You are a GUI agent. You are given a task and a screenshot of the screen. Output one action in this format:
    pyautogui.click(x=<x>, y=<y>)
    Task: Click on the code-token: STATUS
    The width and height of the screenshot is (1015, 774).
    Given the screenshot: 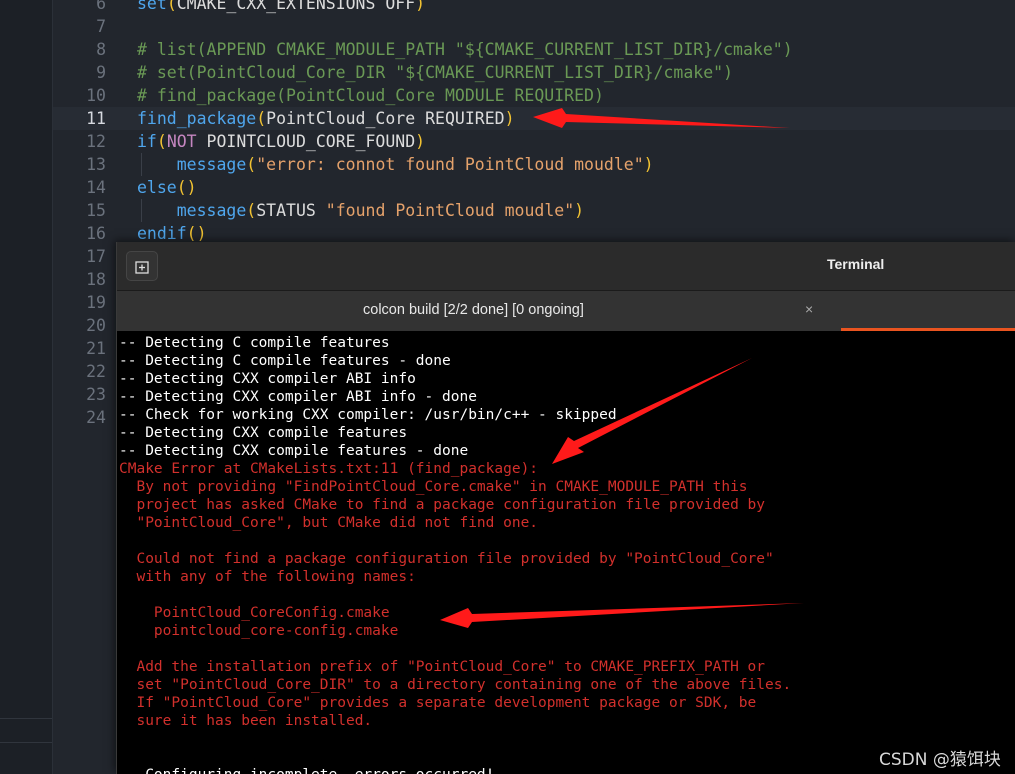 What is the action you would take?
    pyautogui.click(x=291, y=210)
    